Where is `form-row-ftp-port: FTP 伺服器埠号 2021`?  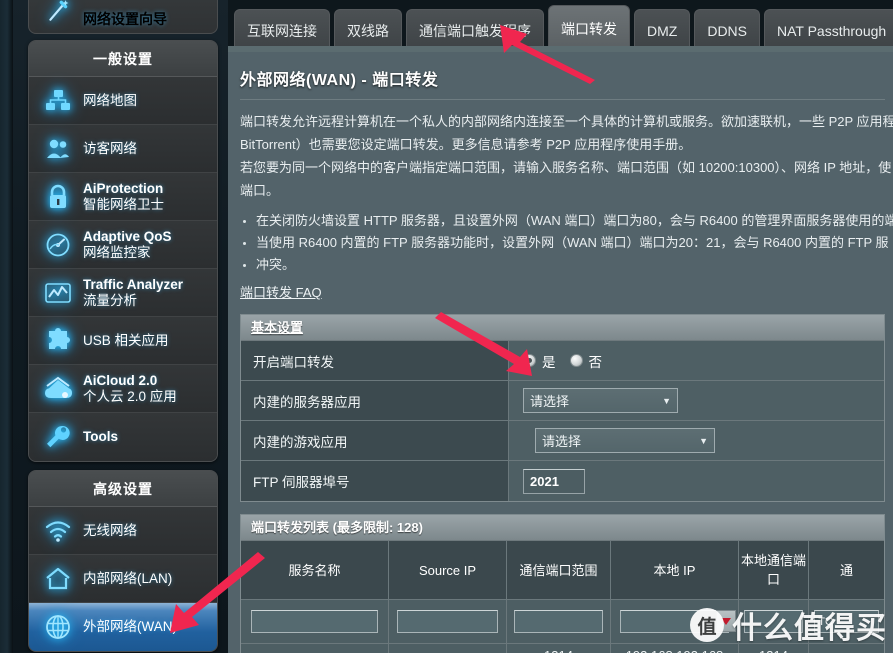 form-row-ftp-port: FTP 伺服器埠号 2021 is located at coordinates (562, 481).